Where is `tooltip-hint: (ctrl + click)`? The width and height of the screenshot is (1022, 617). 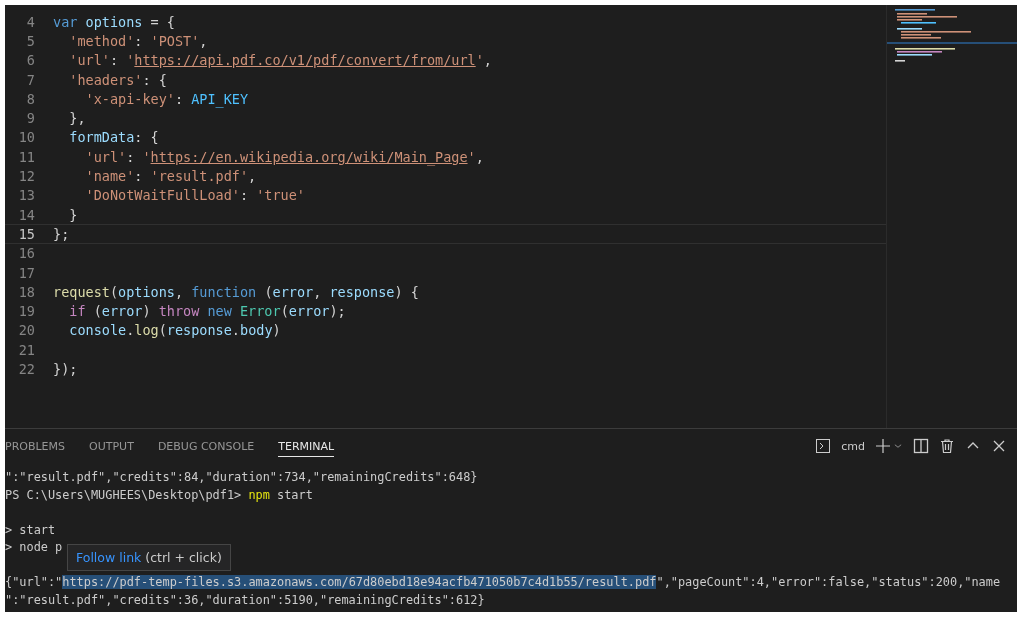 tooltip-hint: (ctrl + click) is located at coordinates (183, 557).